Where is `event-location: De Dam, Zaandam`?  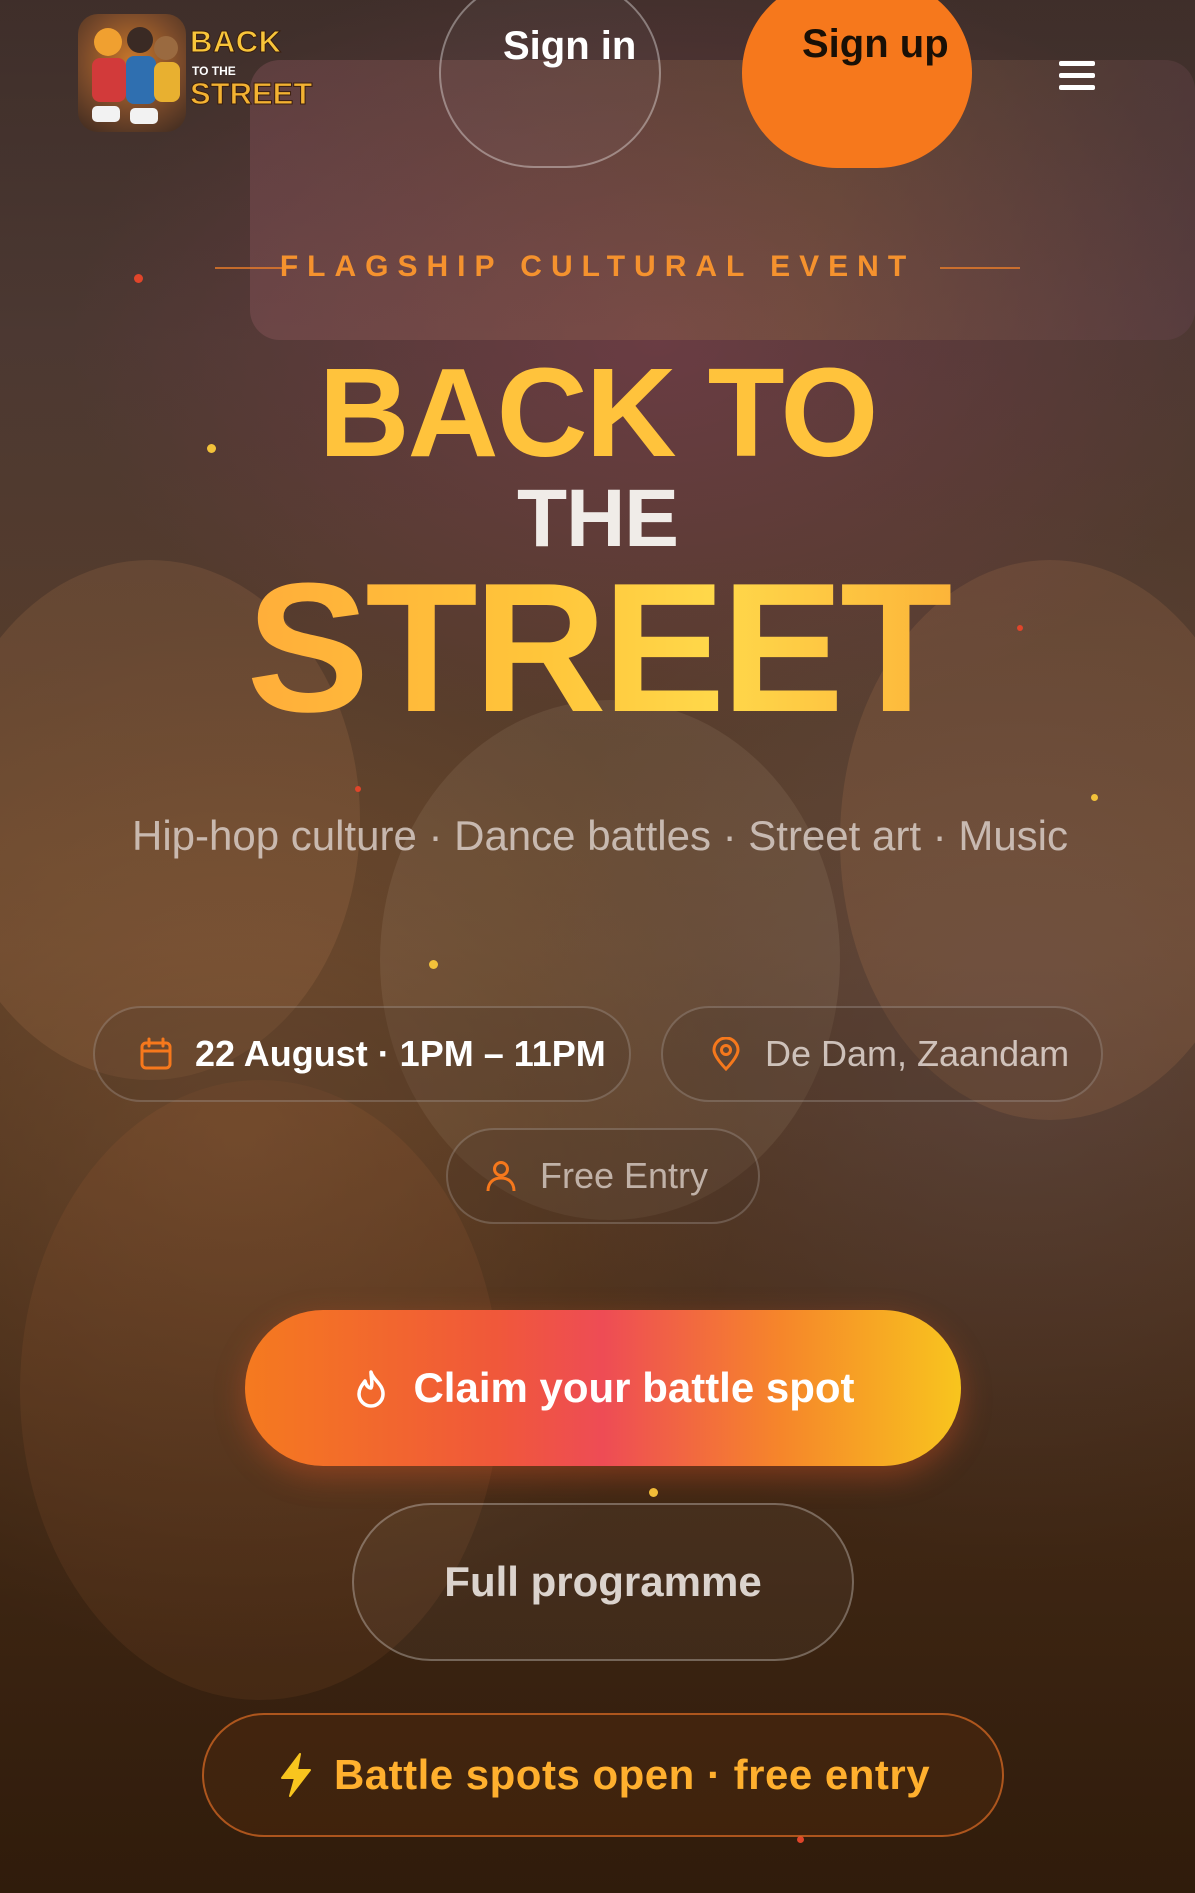
event-location: De Dam, Zaandam is located at coordinates (917, 1053).